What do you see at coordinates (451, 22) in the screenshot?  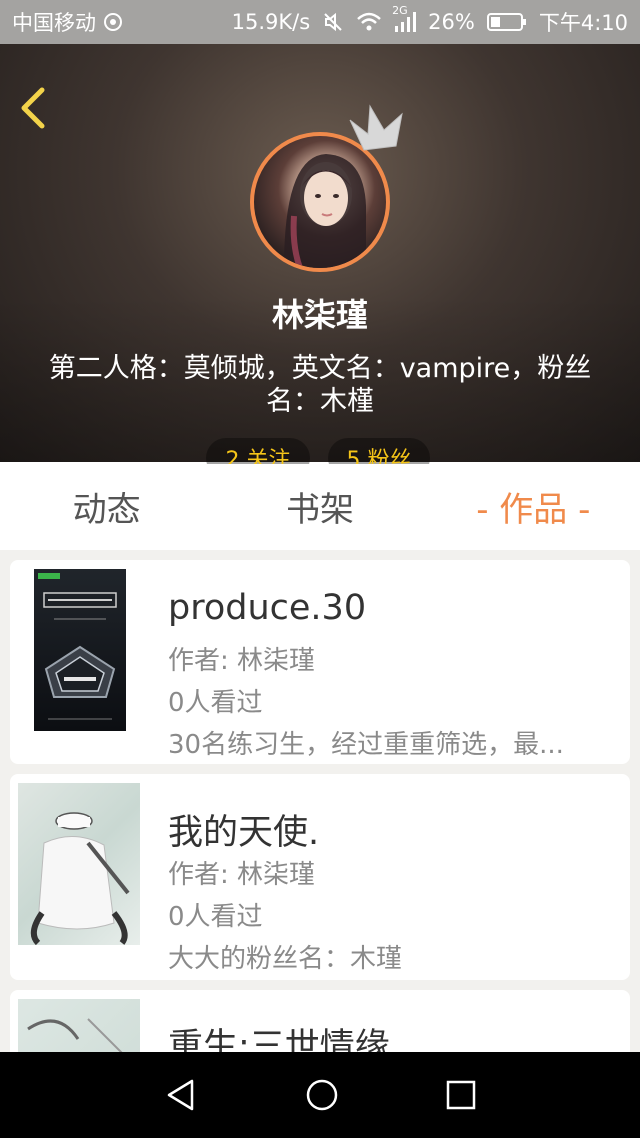 I see `battery-percent: 26%` at bounding box center [451, 22].